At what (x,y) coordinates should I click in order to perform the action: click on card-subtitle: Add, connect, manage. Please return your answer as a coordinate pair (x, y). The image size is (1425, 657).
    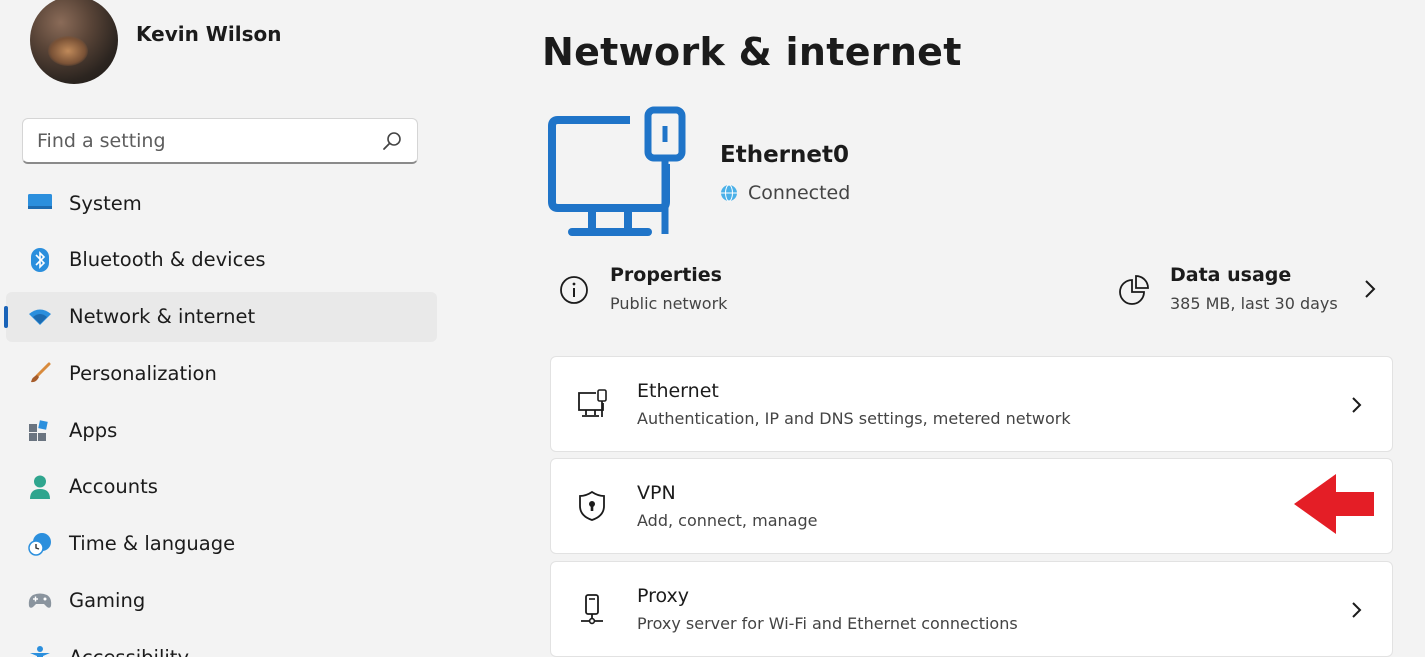
    Looking at the image, I should click on (727, 520).